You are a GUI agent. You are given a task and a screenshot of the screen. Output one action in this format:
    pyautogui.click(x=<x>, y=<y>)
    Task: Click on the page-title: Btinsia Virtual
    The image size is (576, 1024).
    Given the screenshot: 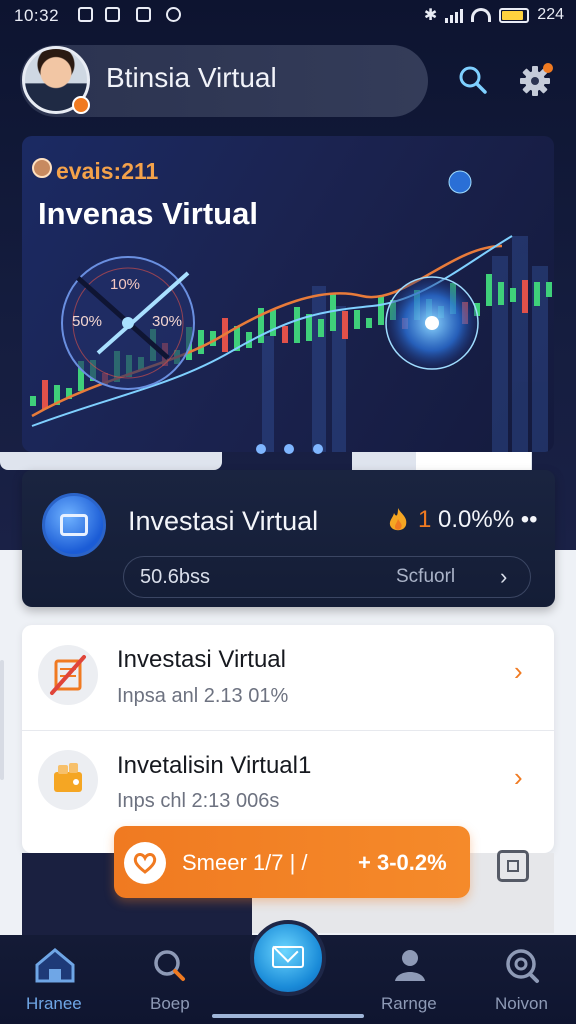 What is the action you would take?
    pyautogui.click(x=191, y=77)
    